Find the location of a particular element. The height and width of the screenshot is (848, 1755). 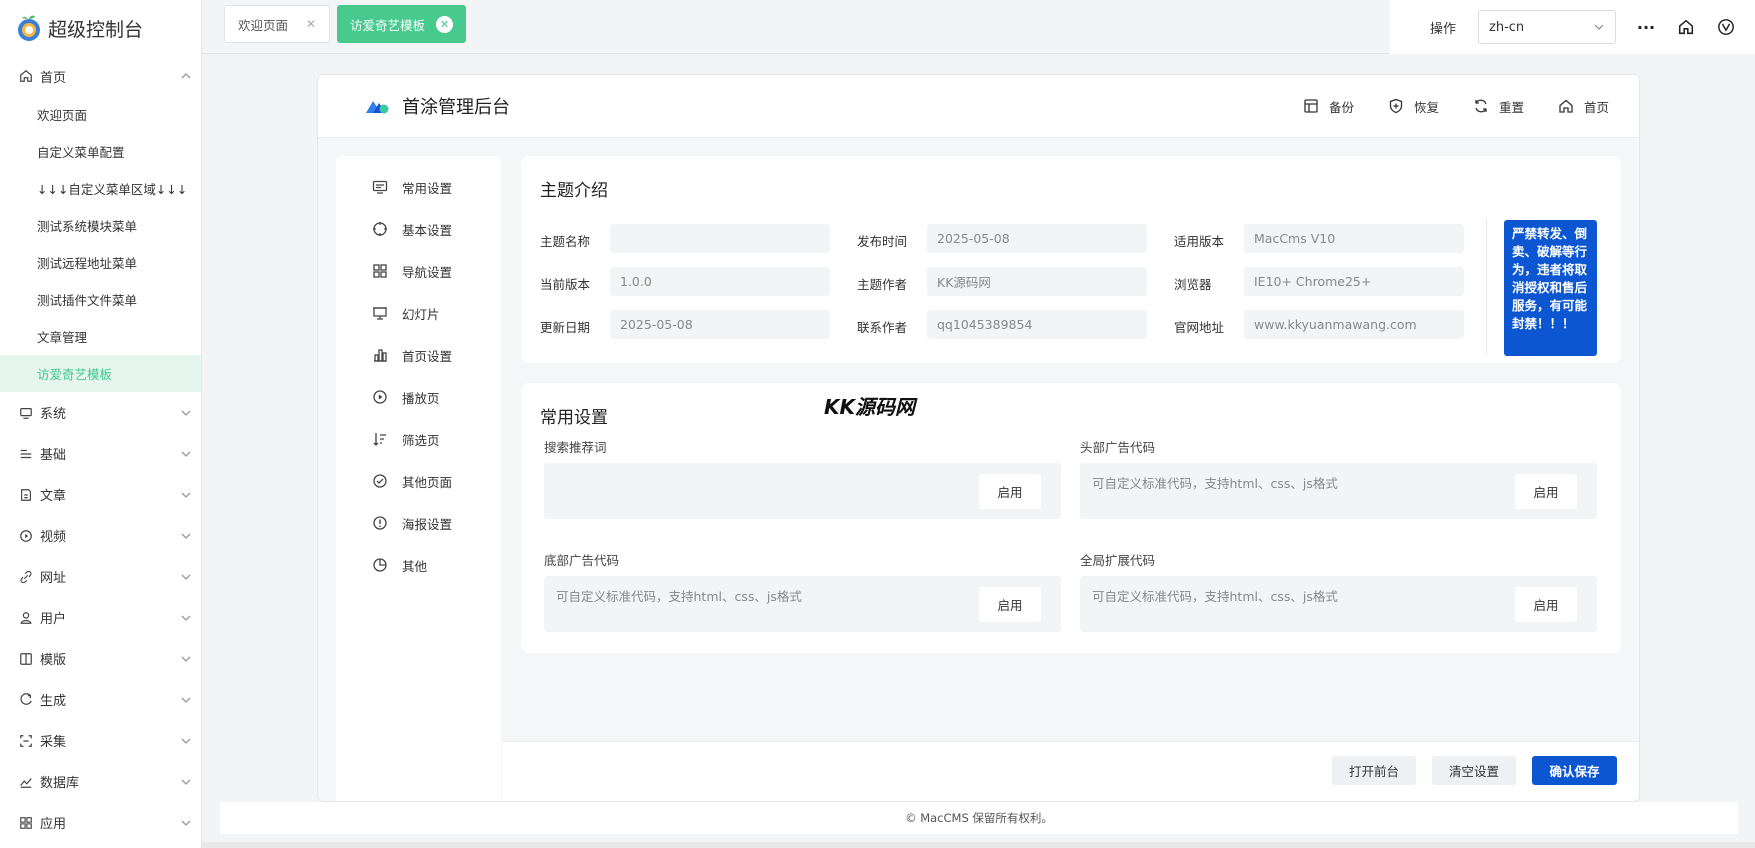

nav-item-article-manage: 文章管理 is located at coordinates (100, 336).